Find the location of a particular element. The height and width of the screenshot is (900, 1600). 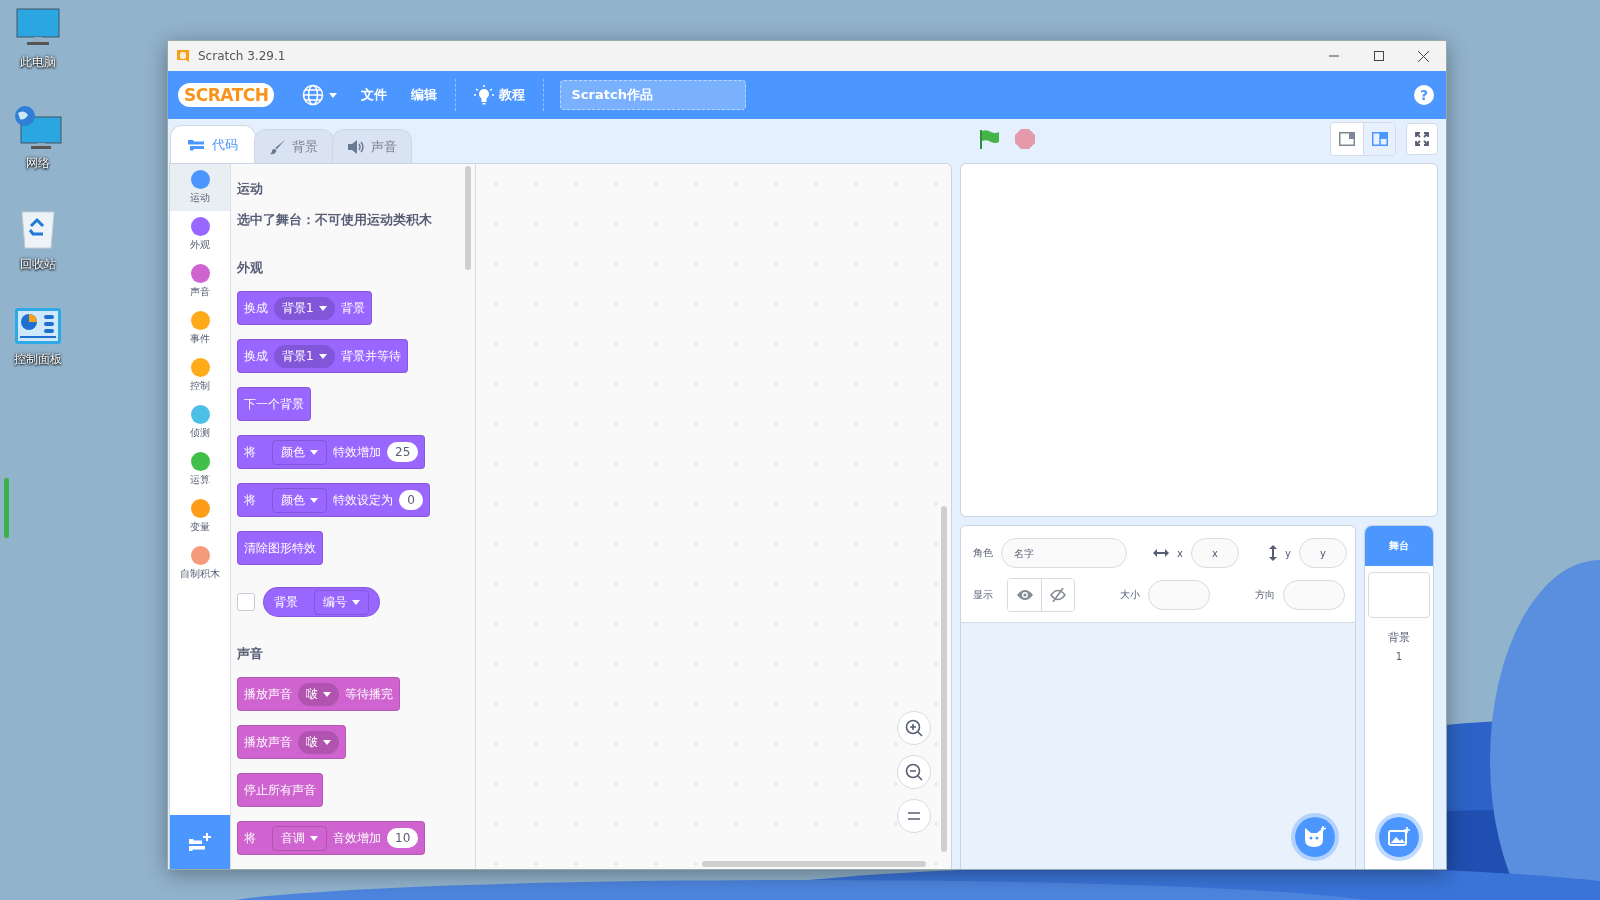

code-block: 播放声音 啵 is located at coordinates (291, 742).